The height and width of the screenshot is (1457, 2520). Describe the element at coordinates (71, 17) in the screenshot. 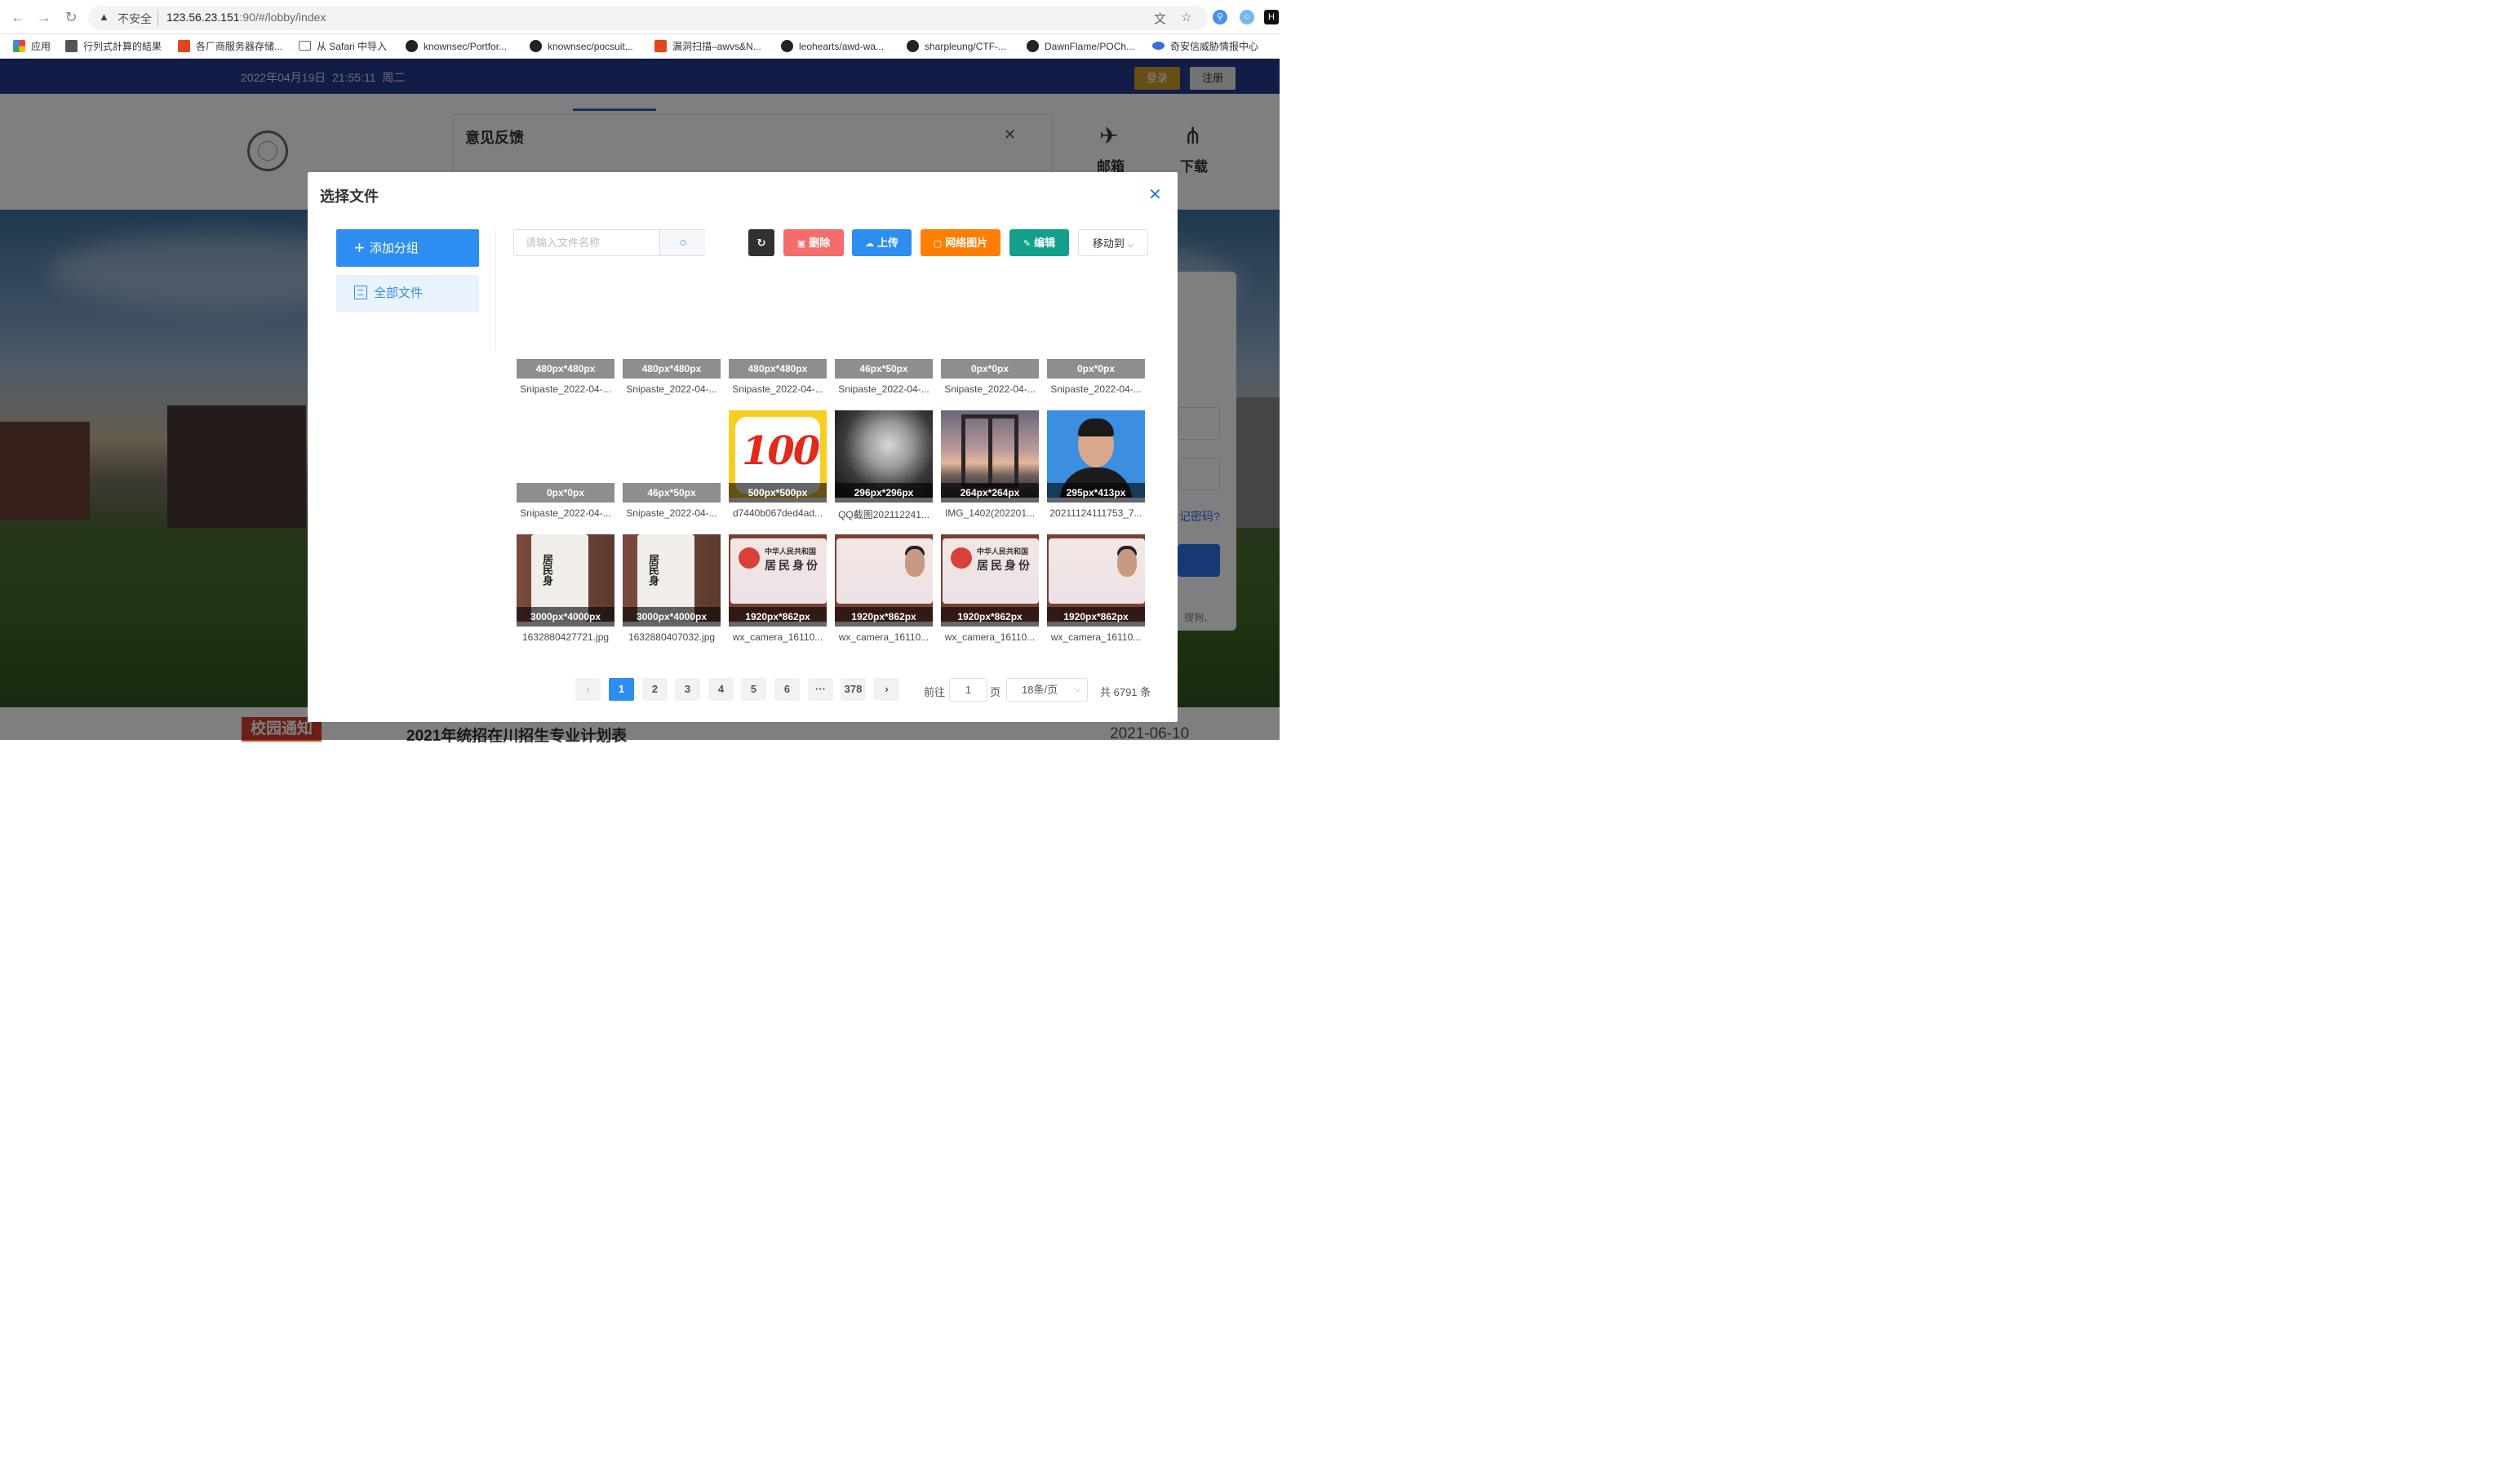

I see `reload-icon: ↻` at that location.